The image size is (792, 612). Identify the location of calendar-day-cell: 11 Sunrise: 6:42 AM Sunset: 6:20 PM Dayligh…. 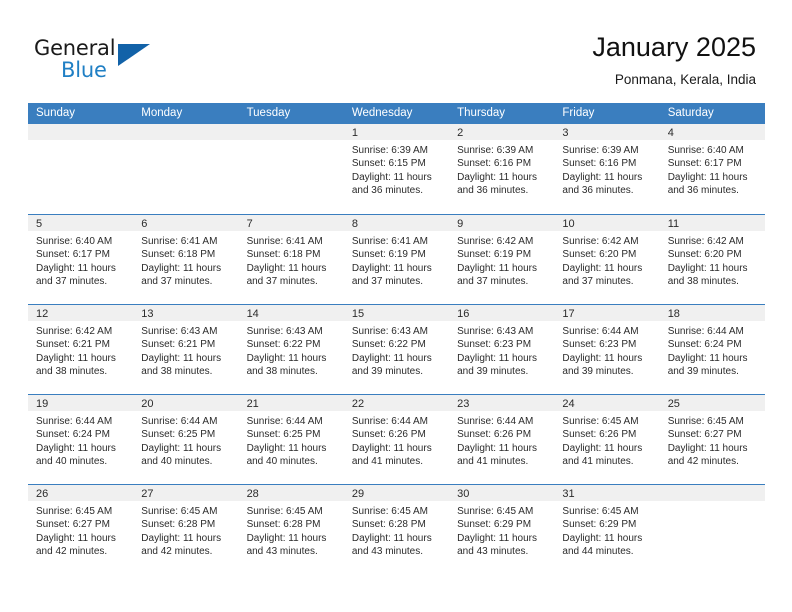
(712, 259).